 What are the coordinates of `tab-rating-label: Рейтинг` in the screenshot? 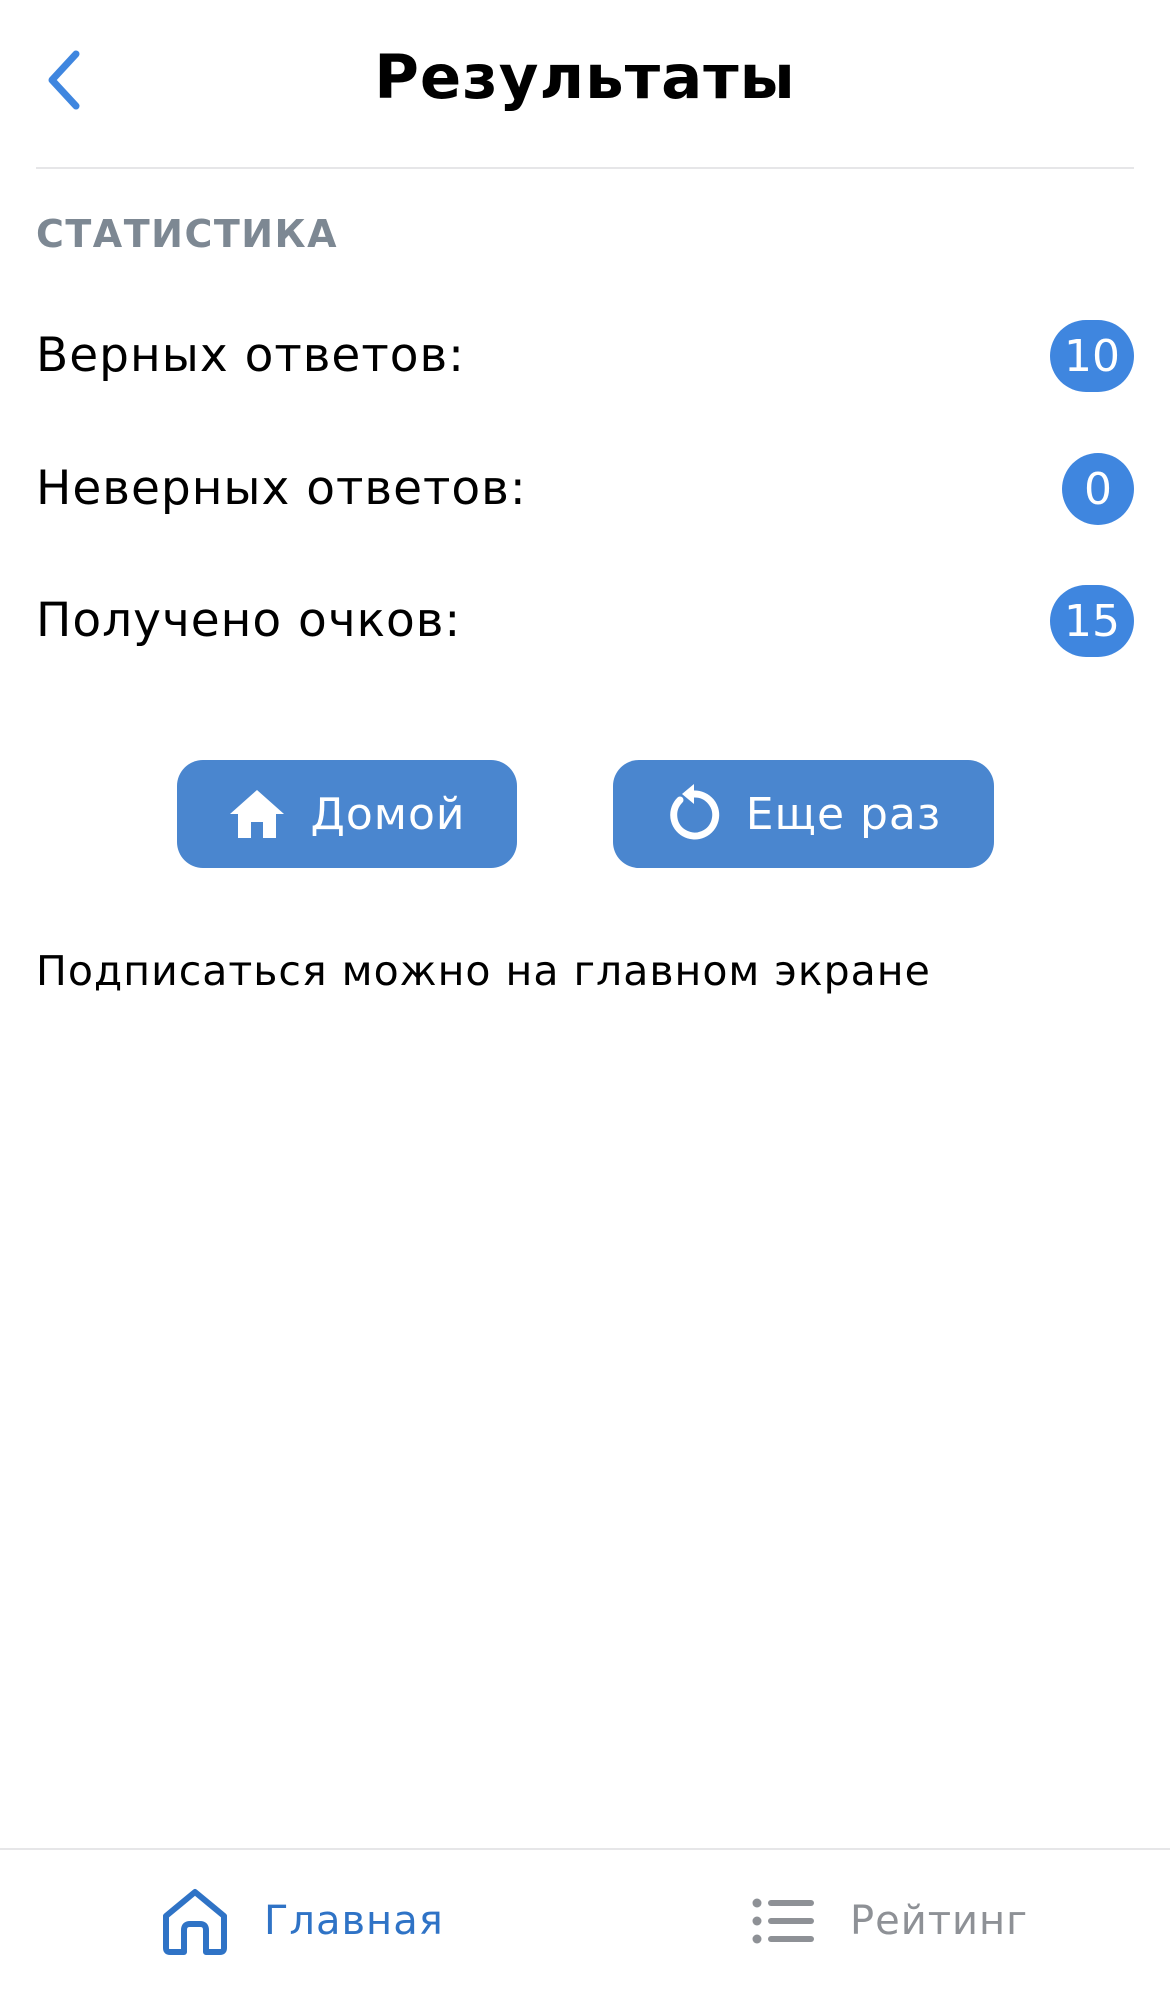 It's located at (939, 1921).